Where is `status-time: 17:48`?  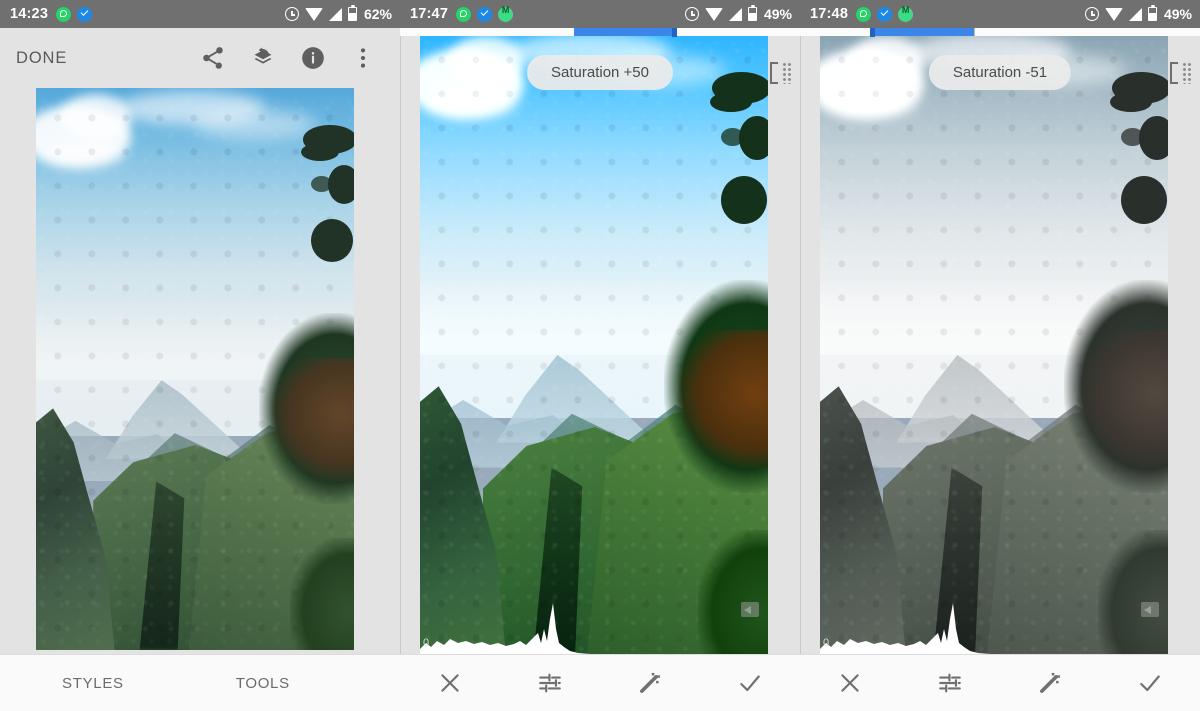 status-time: 17:48 is located at coordinates (829, 14).